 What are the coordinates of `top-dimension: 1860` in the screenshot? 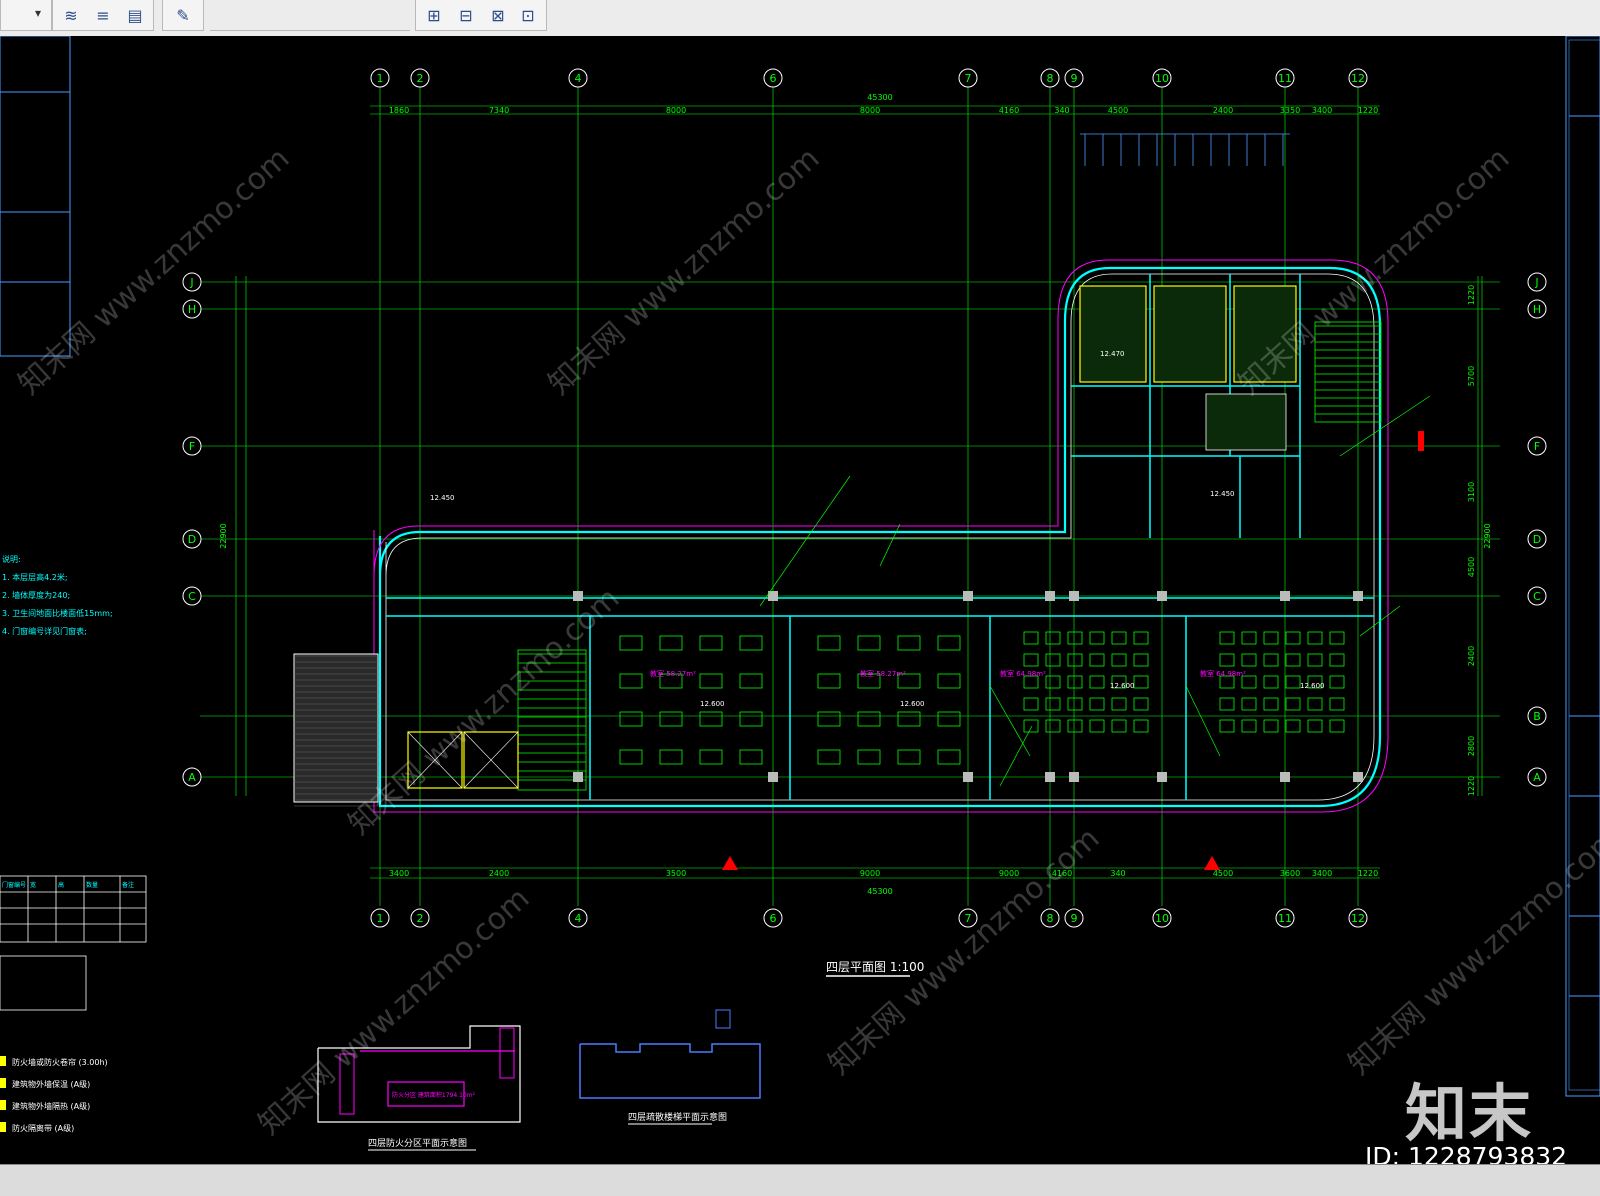 It's located at (399, 110).